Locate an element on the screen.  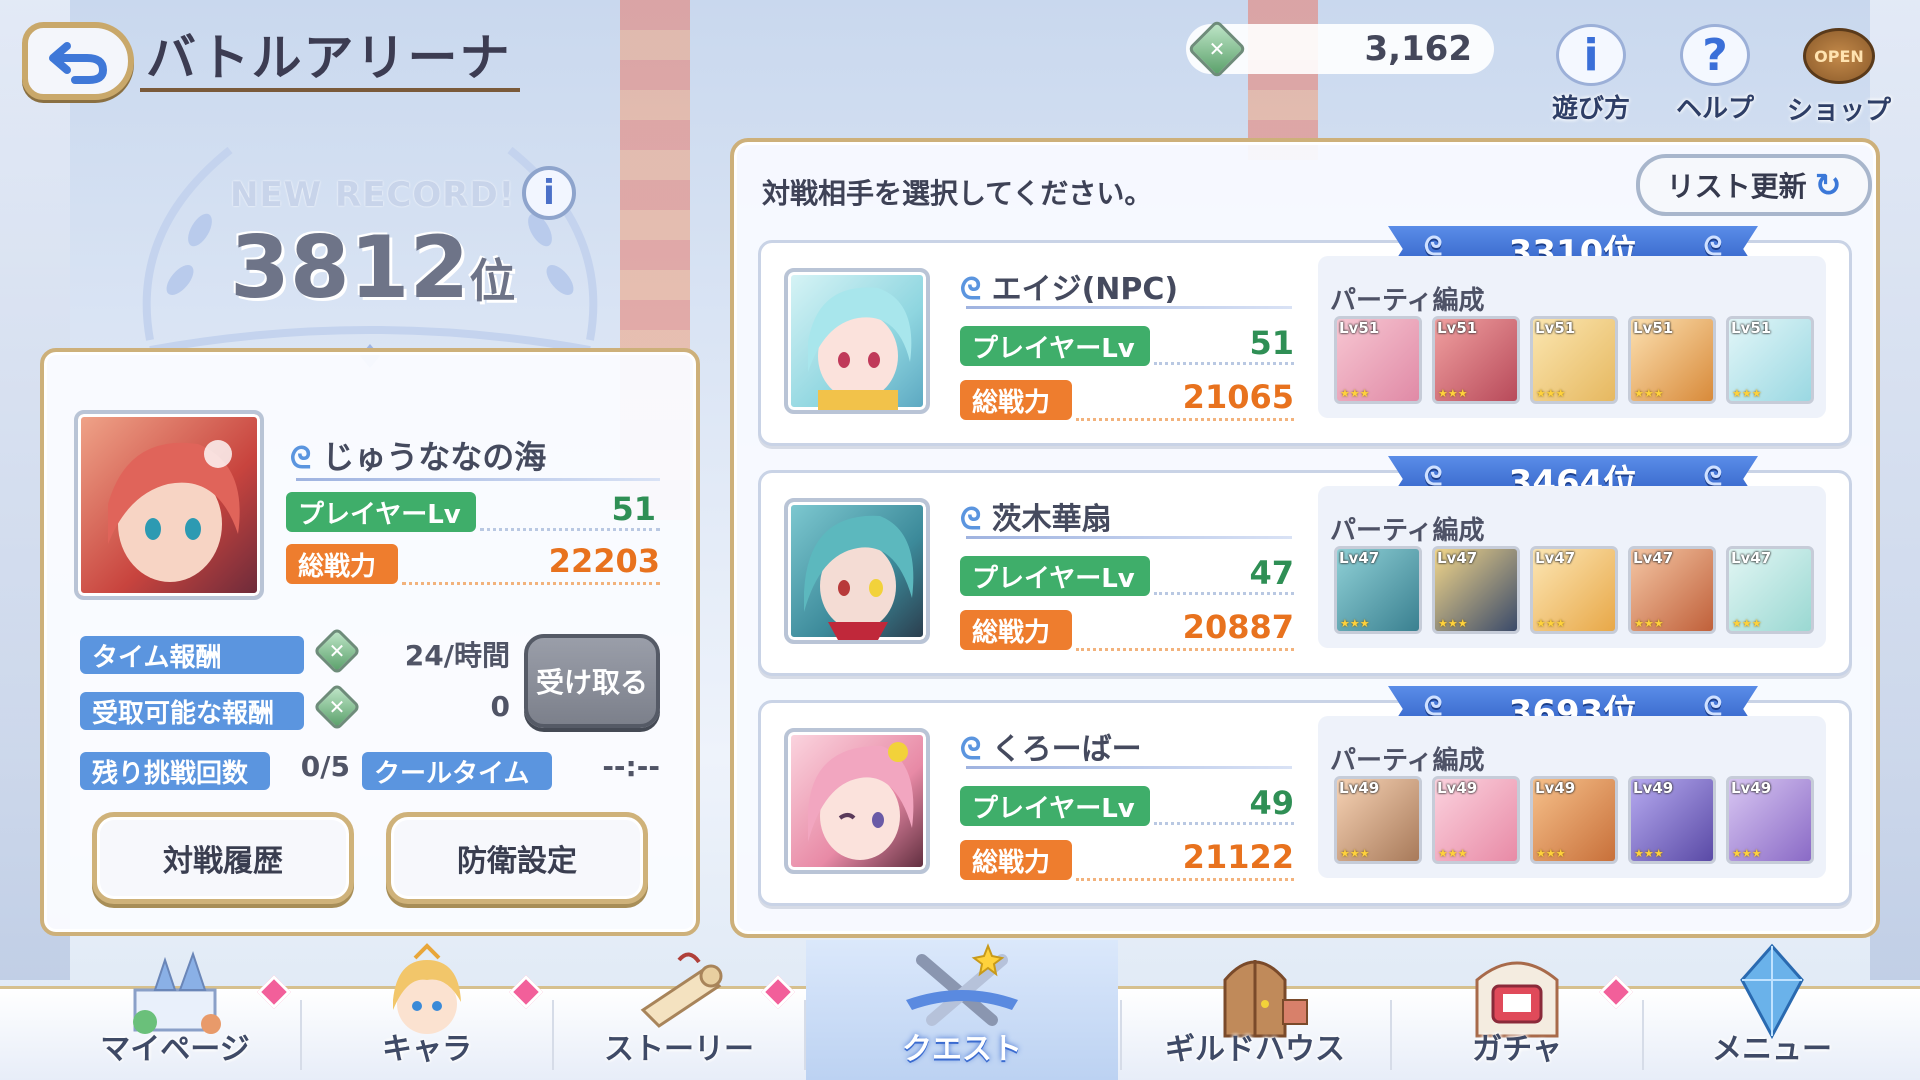
nav-gacha: ガチャ is located at coordinates (1517, 1010).